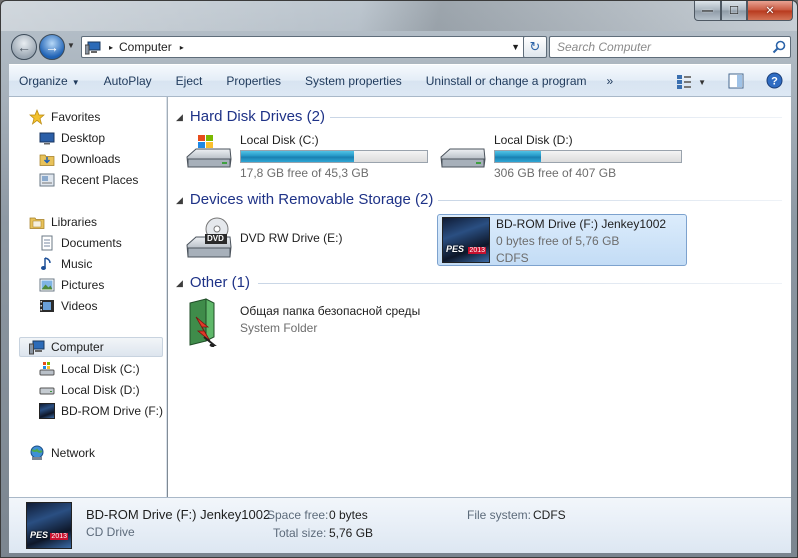  I want to click on nav-music-label: Music, so click(77, 264).